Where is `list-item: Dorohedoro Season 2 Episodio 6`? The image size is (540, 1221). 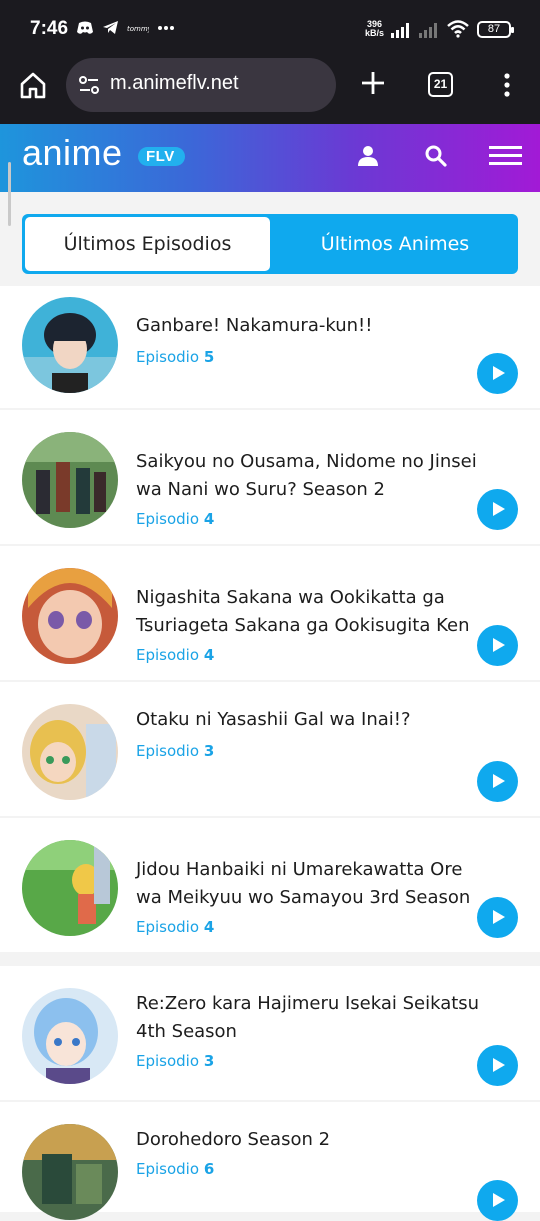 list-item: Dorohedoro Season 2 Episodio 6 is located at coordinates (270, 1161).